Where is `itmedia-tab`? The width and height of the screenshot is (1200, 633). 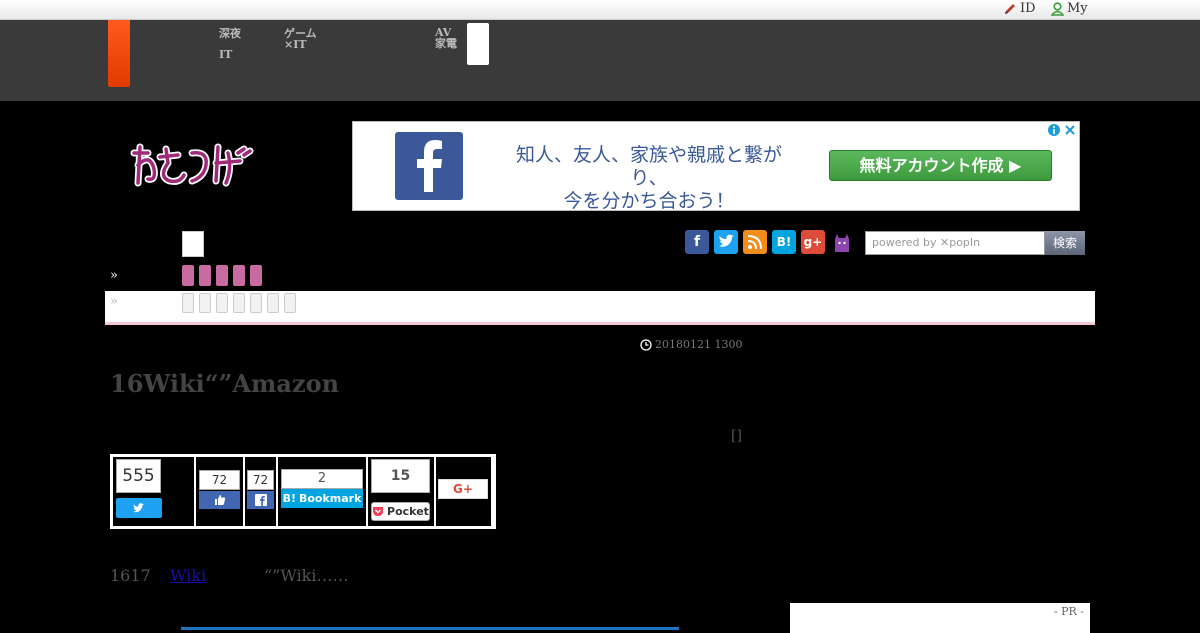 itmedia-tab is located at coordinates (119, 53).